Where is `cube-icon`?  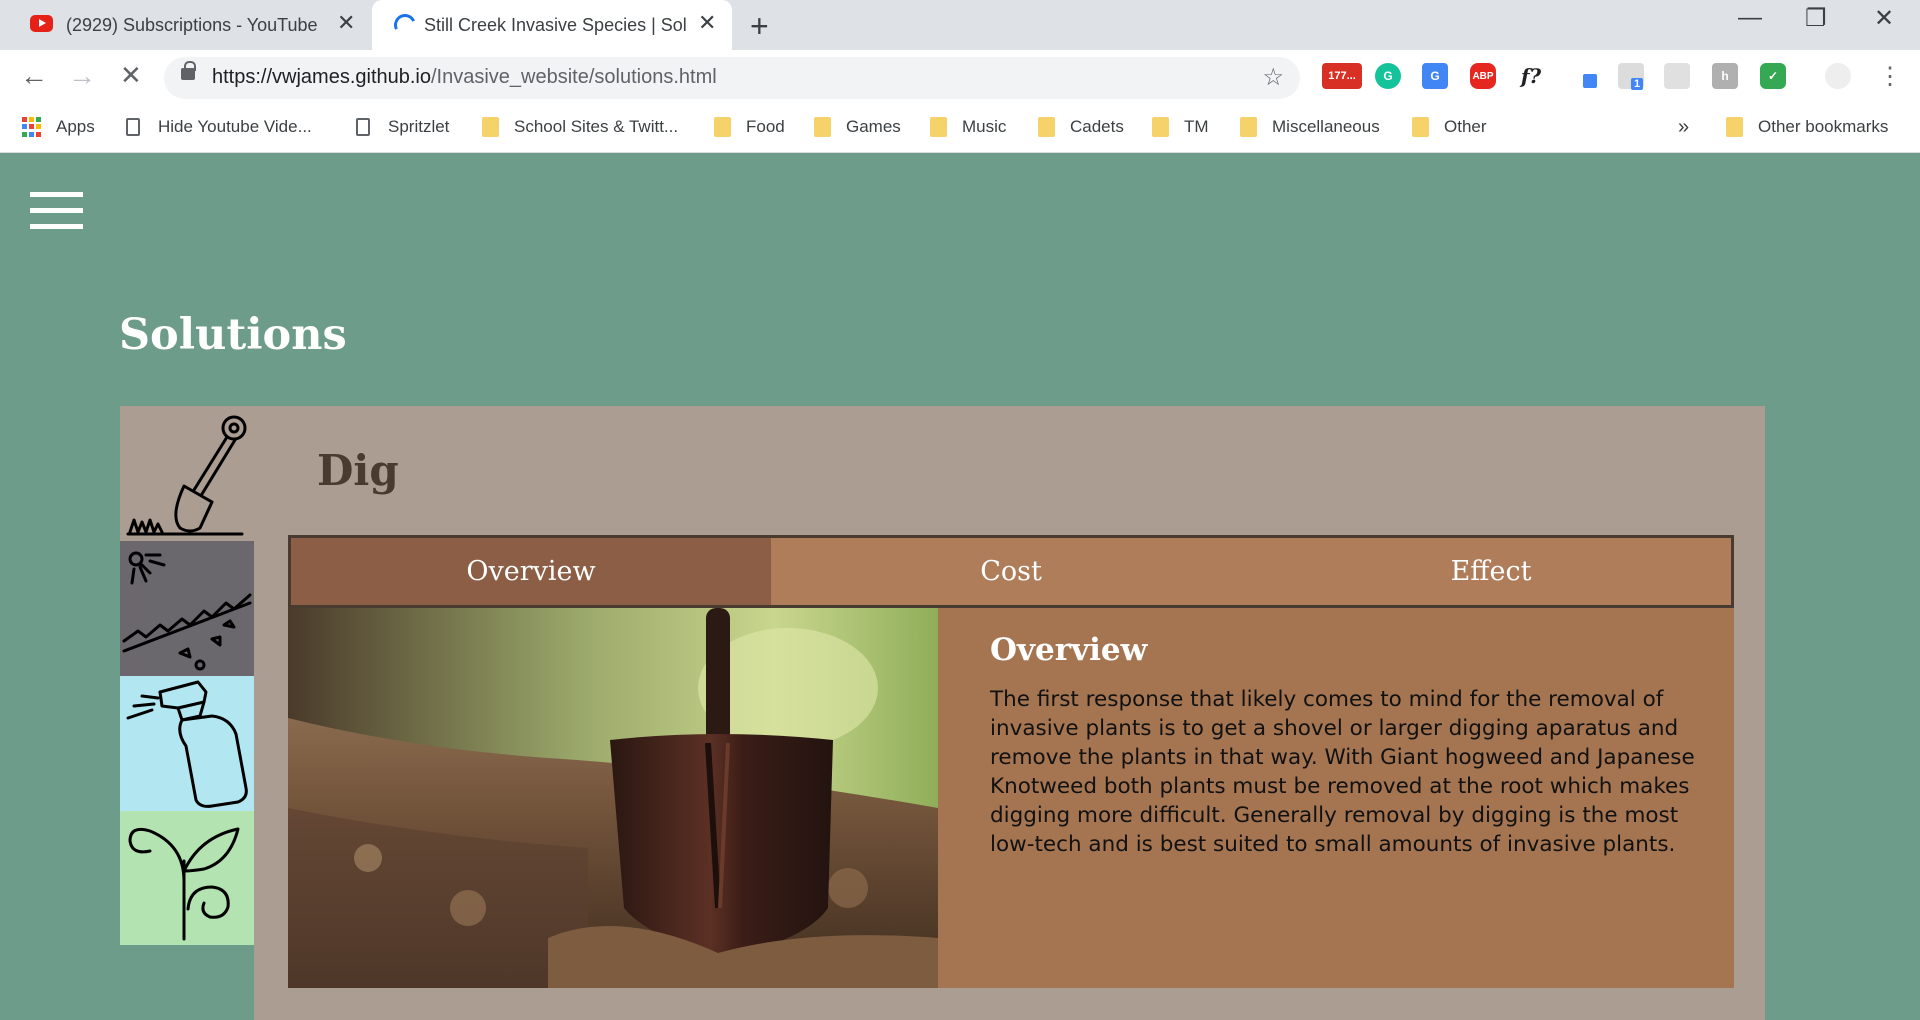
cube-icon is located at coordinates (1677, 76).